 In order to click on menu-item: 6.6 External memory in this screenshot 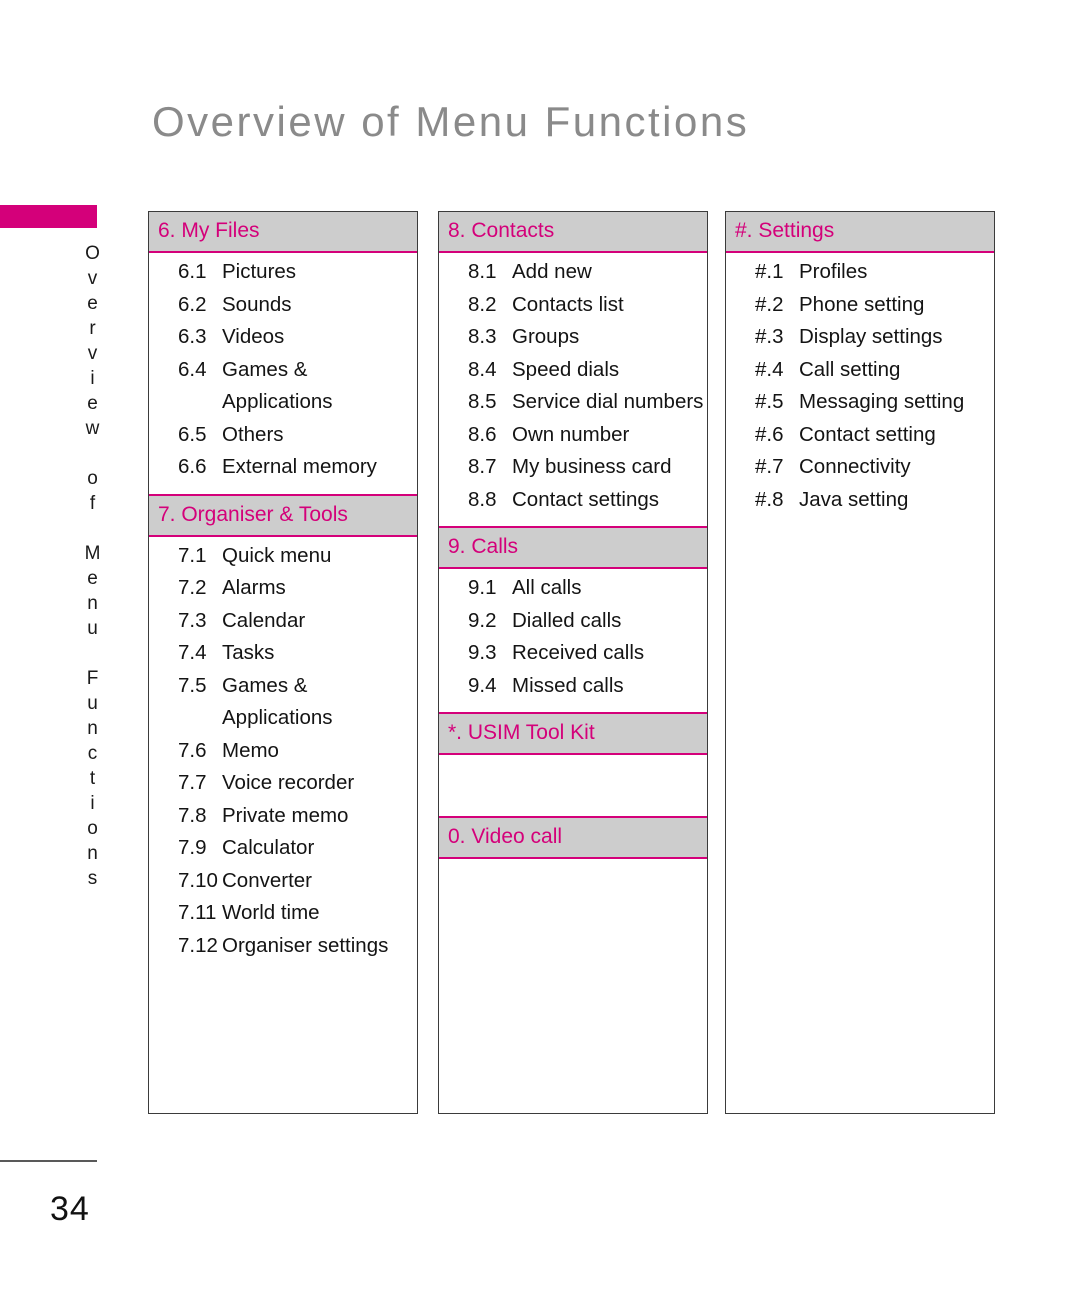, I will do `click(283, 467)`.